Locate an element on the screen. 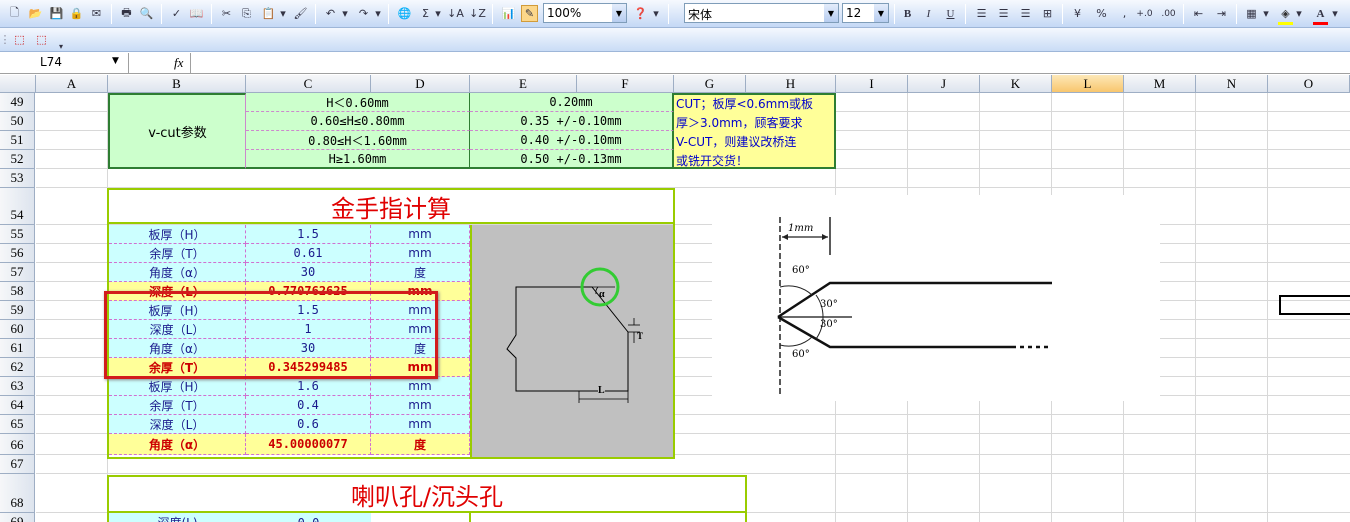  gold-row-value: 45.00000077 is located at coordinates (308, 444).